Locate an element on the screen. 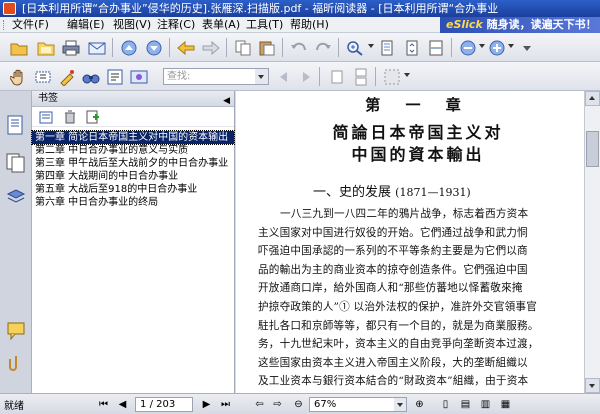 The height and width of the screenshot is (414, 600). continuous-view-icon: ▤ is located at coordinates (465, 404).